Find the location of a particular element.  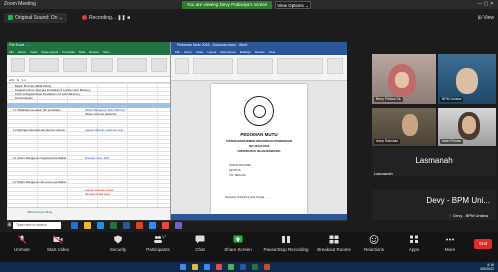

apps-label: Apps is located at coordinates (414, 249).